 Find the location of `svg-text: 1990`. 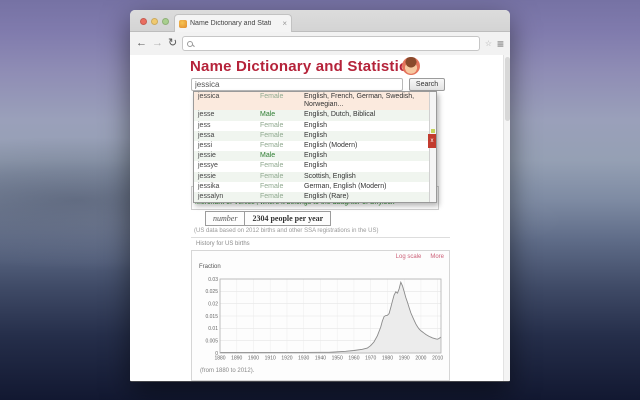

svg-text: 1990 is located at coordinates (404, 359).